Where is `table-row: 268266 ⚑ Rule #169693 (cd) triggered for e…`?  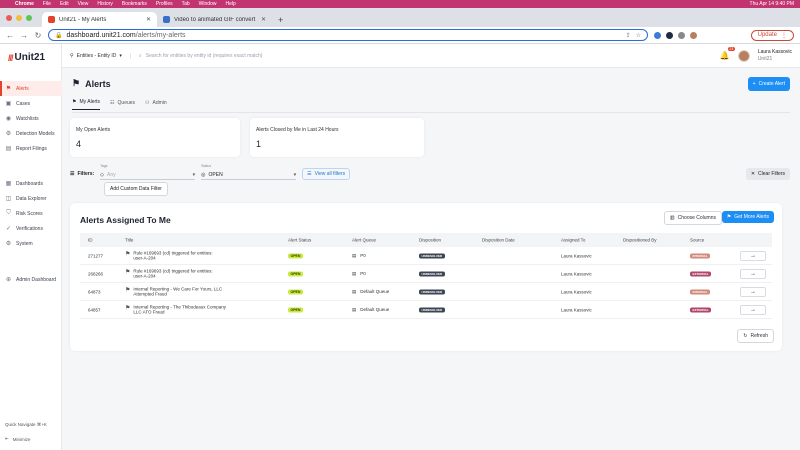
table-row: 268266 ⚑ Rule #169693 (cd) triggered for e… is located at coordinates (426, 274).